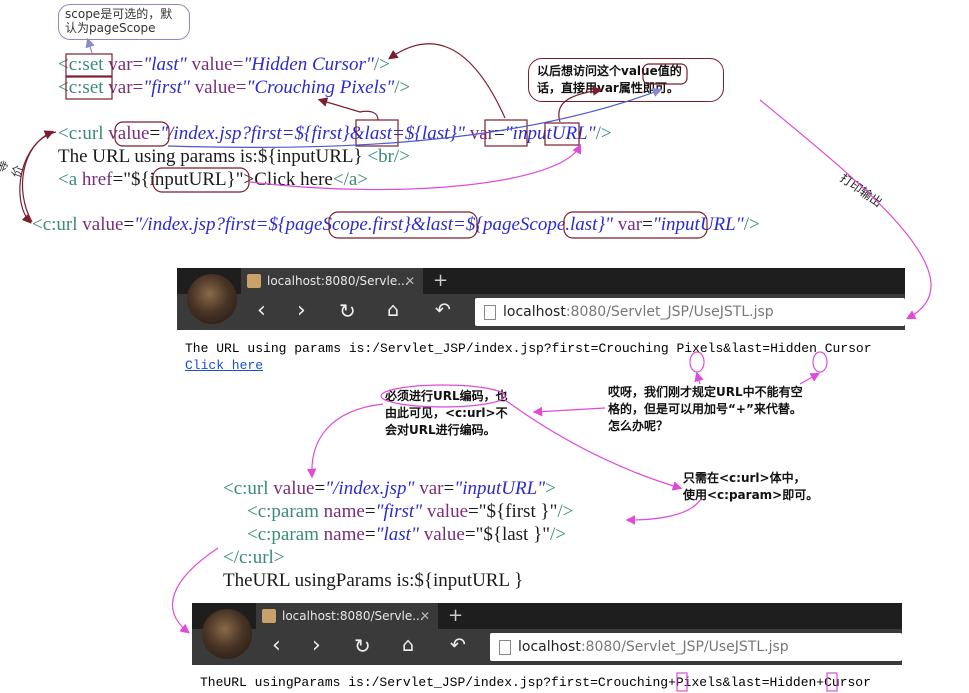 The image size is (969, 693). What do you see at coordinates (593, 445) in the screenshot?
I see `arrow-encode-param` at bounding box center [593, 445].